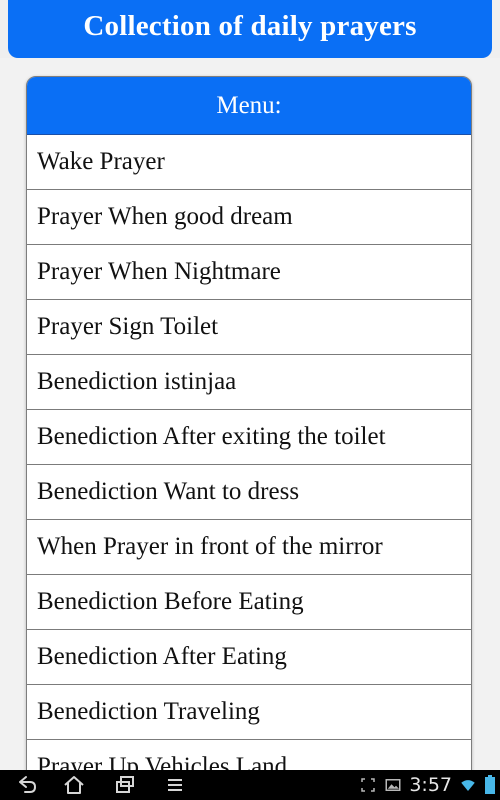  What do you see at coordinates (393, 785) in the screenshot?
I see `gallery-icon` at bounding box center [393, 785].